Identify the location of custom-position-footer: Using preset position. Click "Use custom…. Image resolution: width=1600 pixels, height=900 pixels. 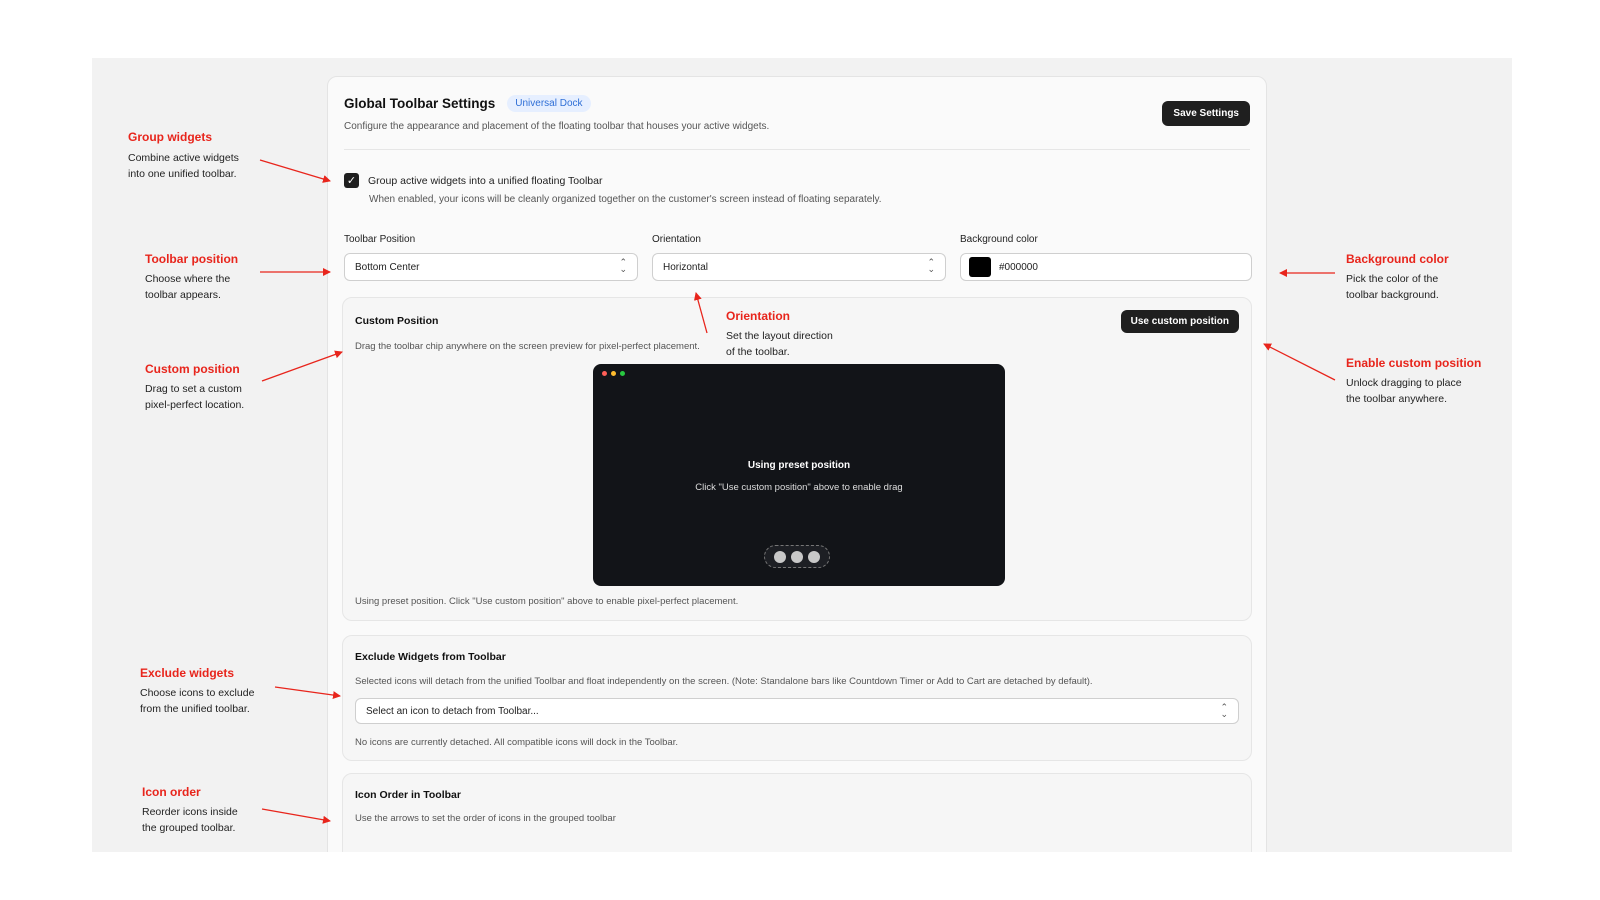
(547, 601).